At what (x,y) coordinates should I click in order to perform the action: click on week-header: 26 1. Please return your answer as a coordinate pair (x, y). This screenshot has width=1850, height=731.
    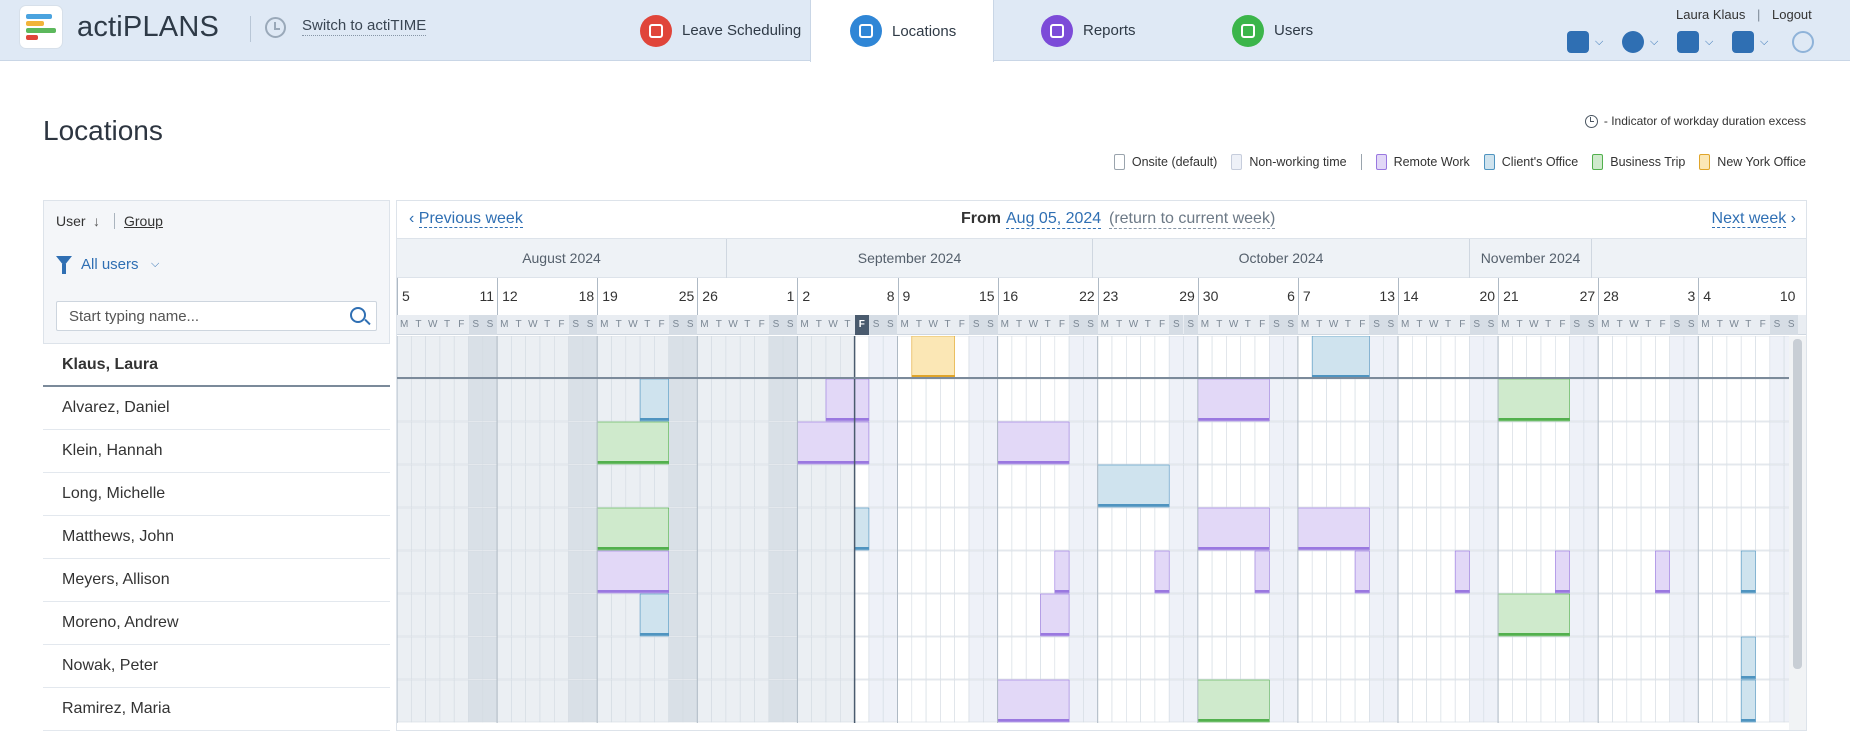
    Looking at the image, I should click on (747, 296).